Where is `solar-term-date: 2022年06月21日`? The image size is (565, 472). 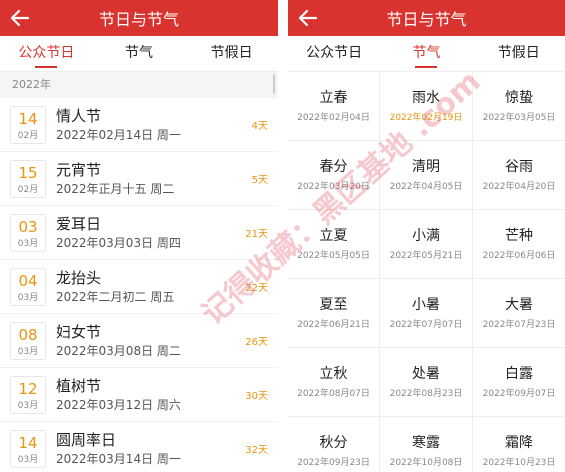 solar-term-date: 2022年06月21日 is located at coordinates (333, 325).